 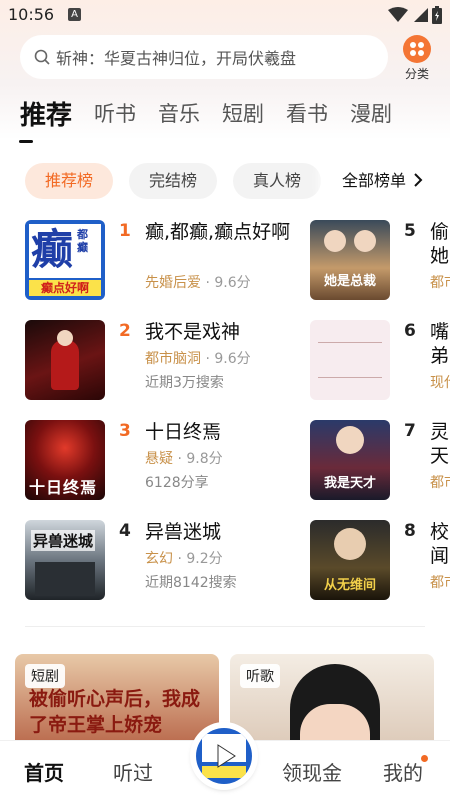 I want to click on book-meta: 先婚后爱 · 9.6分, so click(x=198, y=282).